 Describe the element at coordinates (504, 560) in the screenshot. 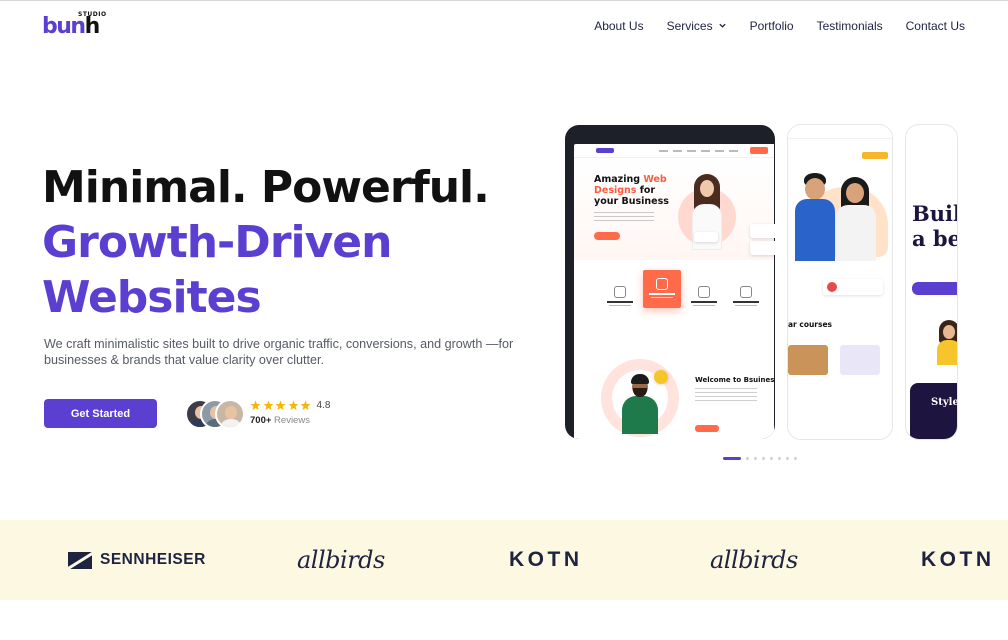

I see `partner-logos-strip: SENNHEISER allbirds KOTN allbirds KOTN` at that location.